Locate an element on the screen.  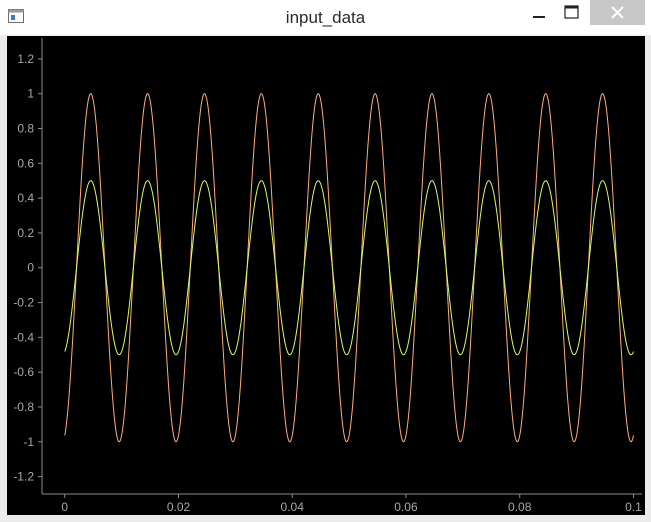
title-bar: input_data is located at coordinates (325, 17).